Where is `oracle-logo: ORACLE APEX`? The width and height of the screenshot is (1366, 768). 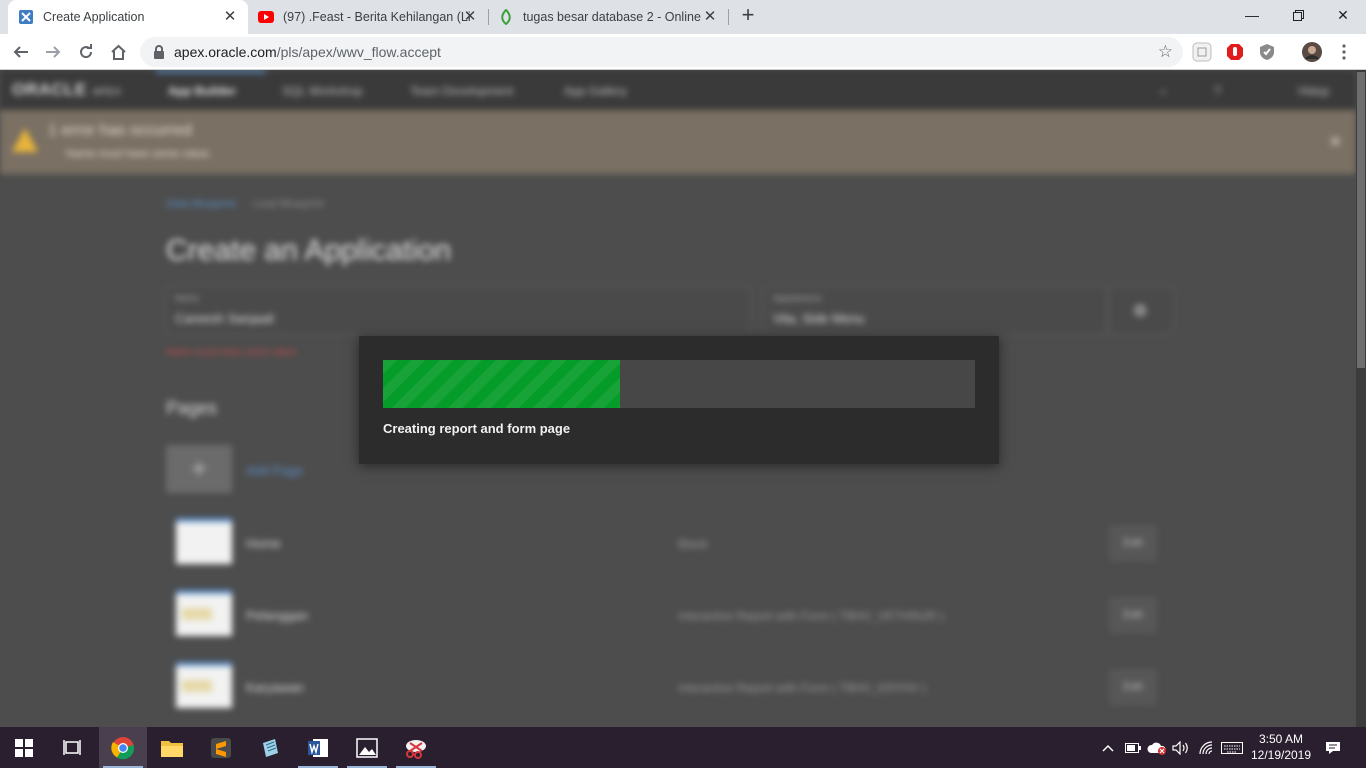 oracle-logo: ORACLE APEX is located at coordinates (67, 89).